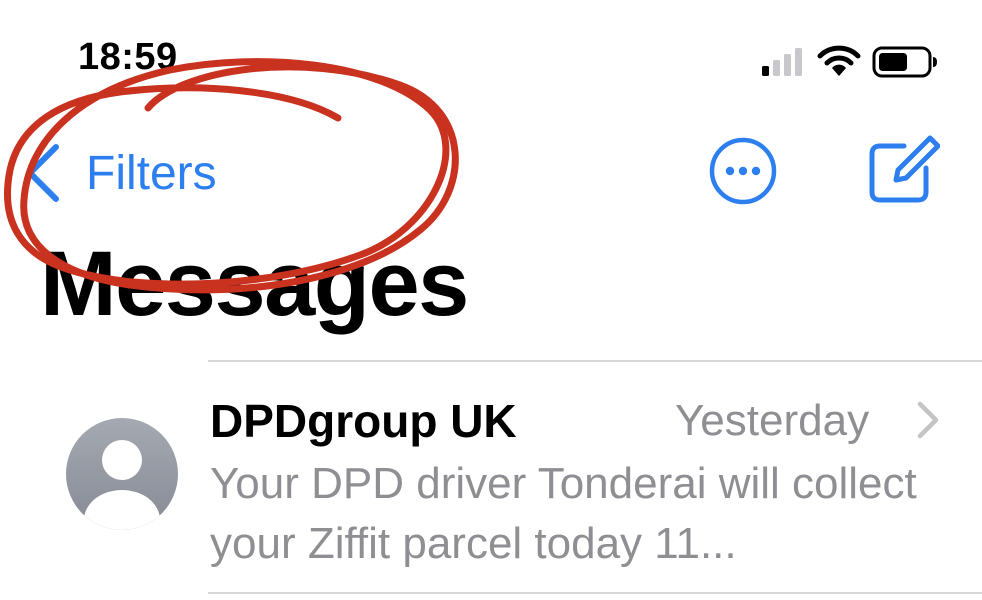 This screenshot has width=982, height=600. Describe the element at coordinates (782, 62) in the screenshot. I see `cellular-signal-icon` at that location.